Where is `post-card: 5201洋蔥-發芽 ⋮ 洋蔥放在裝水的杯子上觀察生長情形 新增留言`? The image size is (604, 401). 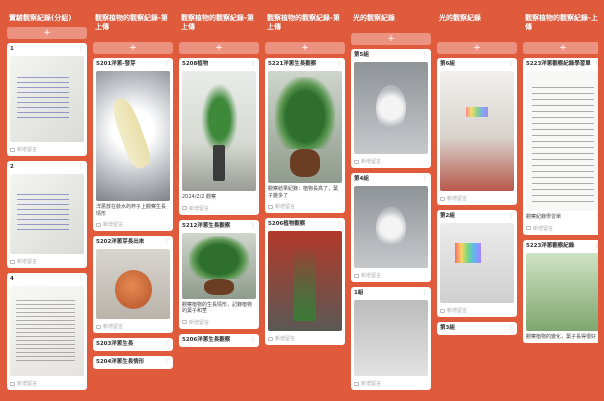 post-card: 5201洋蔥-發芽 ⋮ 洋蔥放在裝水的杯子上觀察生長情形 新增留言 is located at coordinates (133, 144).